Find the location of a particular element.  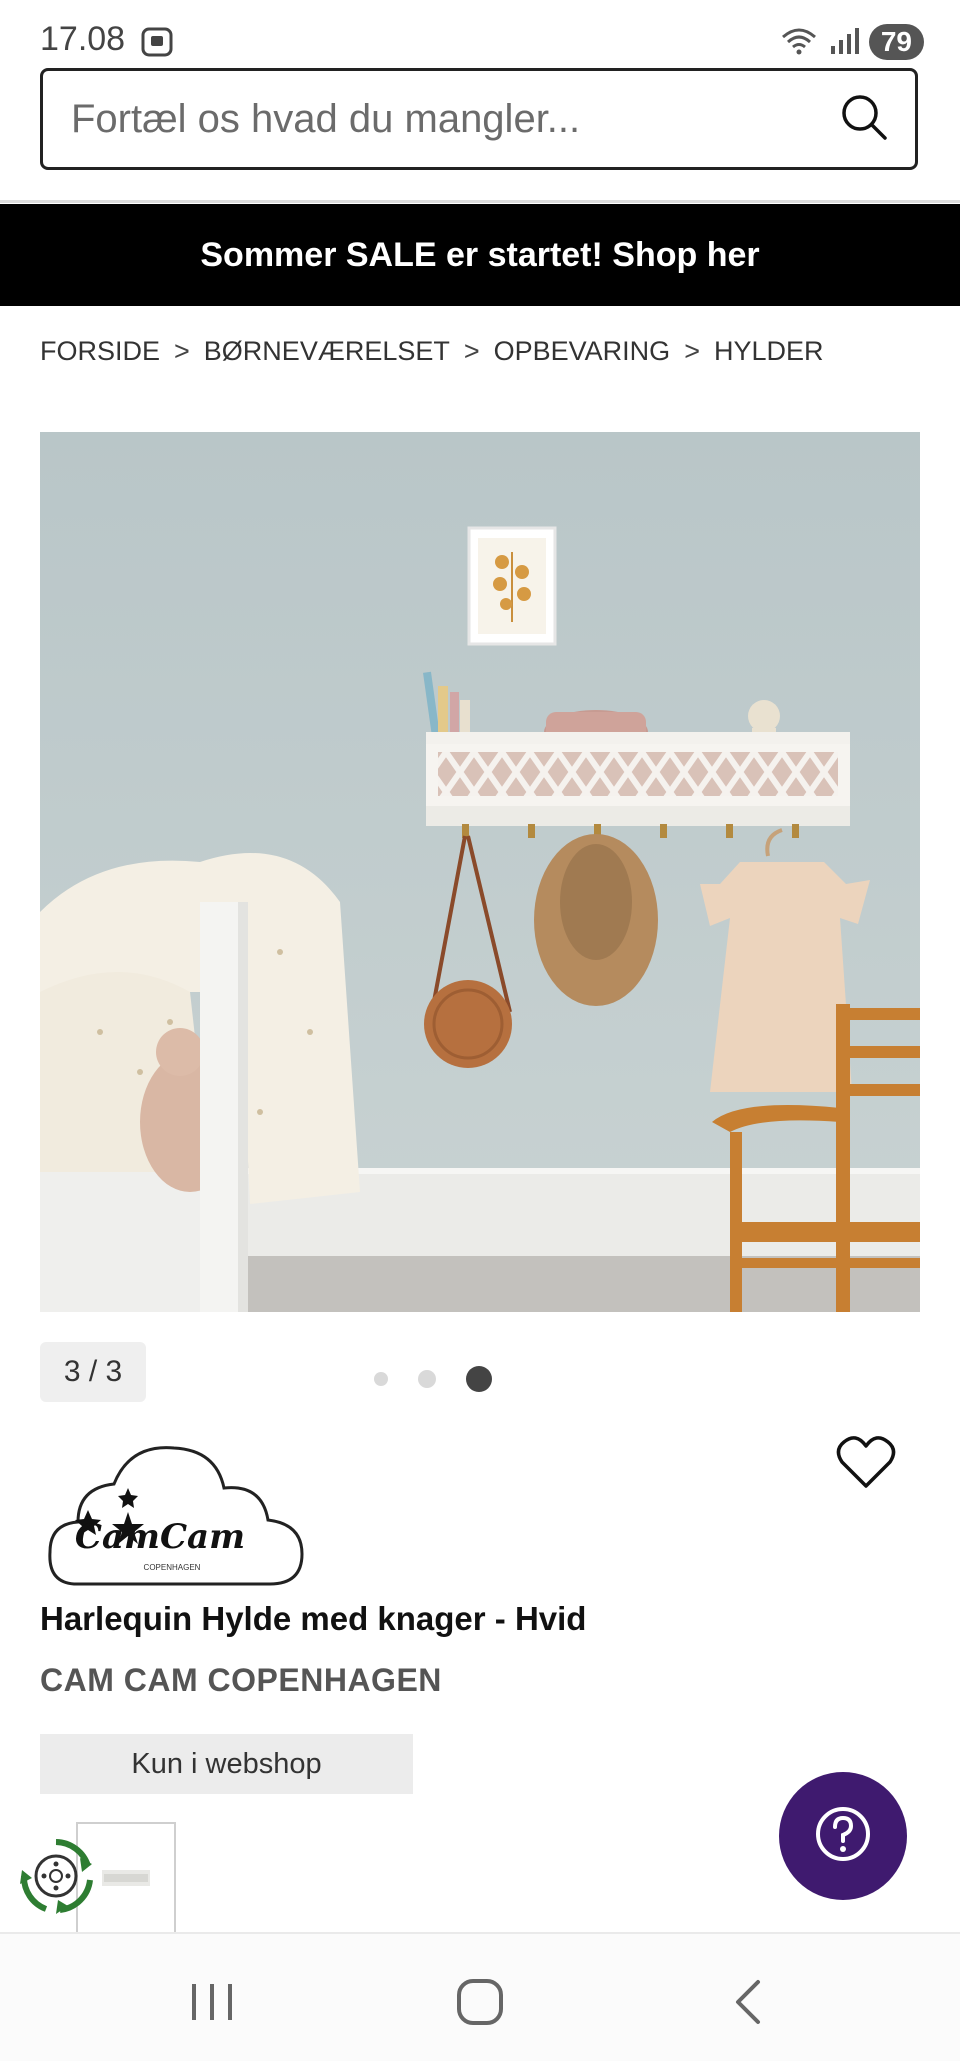

product-brand: CAM CAM COPENHAGEN is located at coordinates (241, 1680).